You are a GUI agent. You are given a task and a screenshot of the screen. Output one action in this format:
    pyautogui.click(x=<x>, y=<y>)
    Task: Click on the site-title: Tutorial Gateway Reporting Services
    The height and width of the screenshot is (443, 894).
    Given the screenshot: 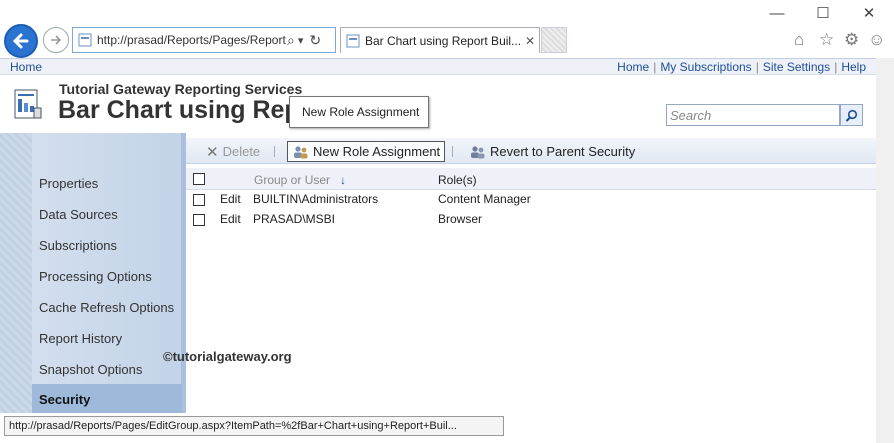 What is the action you would take?
    pyautogui.click(x=181, y=89)
    